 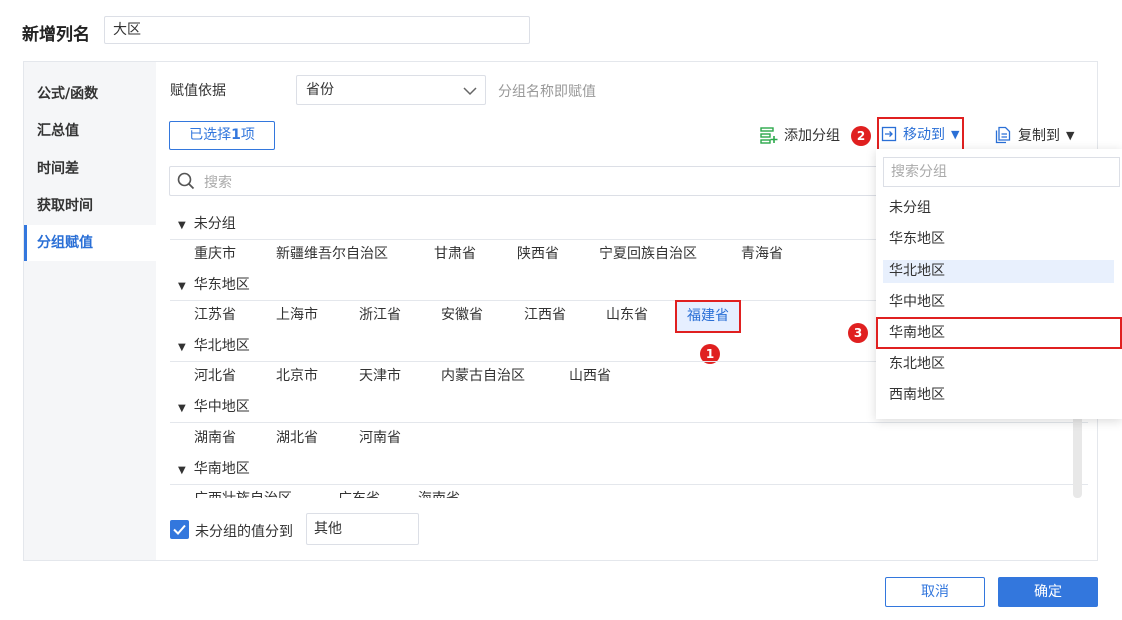 I want to click on group-name: 华北地区, so click(x=221, y=346).